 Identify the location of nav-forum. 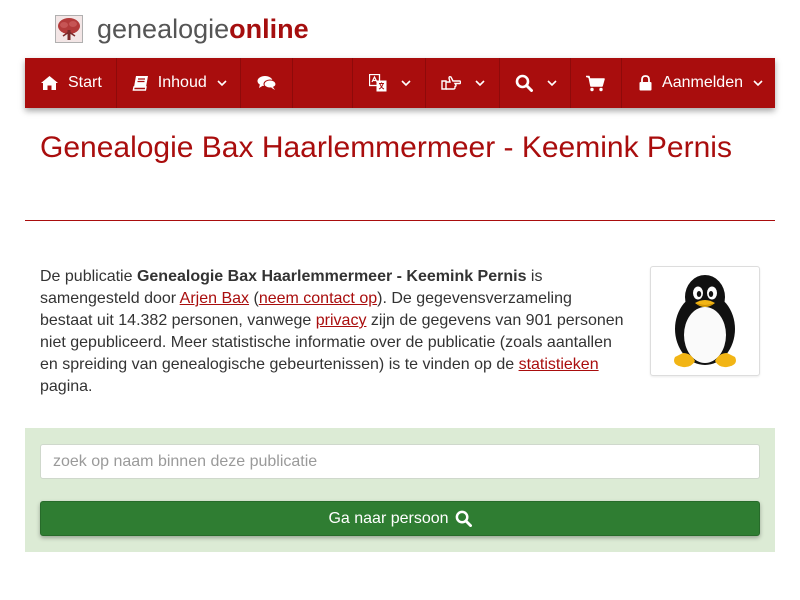
(267, 83).